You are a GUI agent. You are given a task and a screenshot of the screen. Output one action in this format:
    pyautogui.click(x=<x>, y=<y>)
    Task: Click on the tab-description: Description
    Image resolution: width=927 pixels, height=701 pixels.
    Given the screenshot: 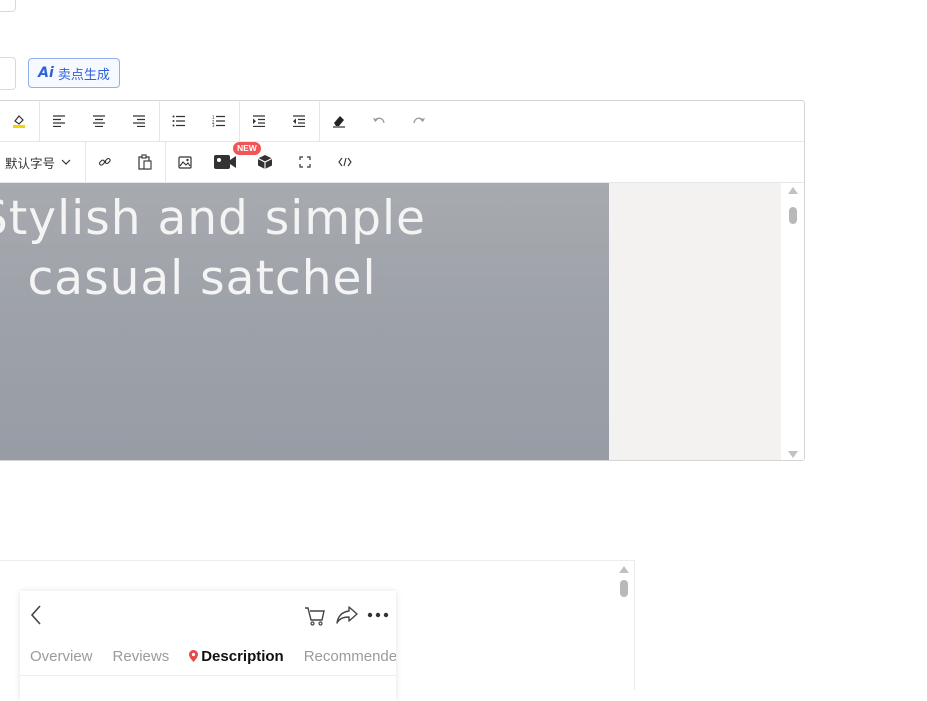 What is the action you would take?
    pyautogui.click(x=236, y=656)
    